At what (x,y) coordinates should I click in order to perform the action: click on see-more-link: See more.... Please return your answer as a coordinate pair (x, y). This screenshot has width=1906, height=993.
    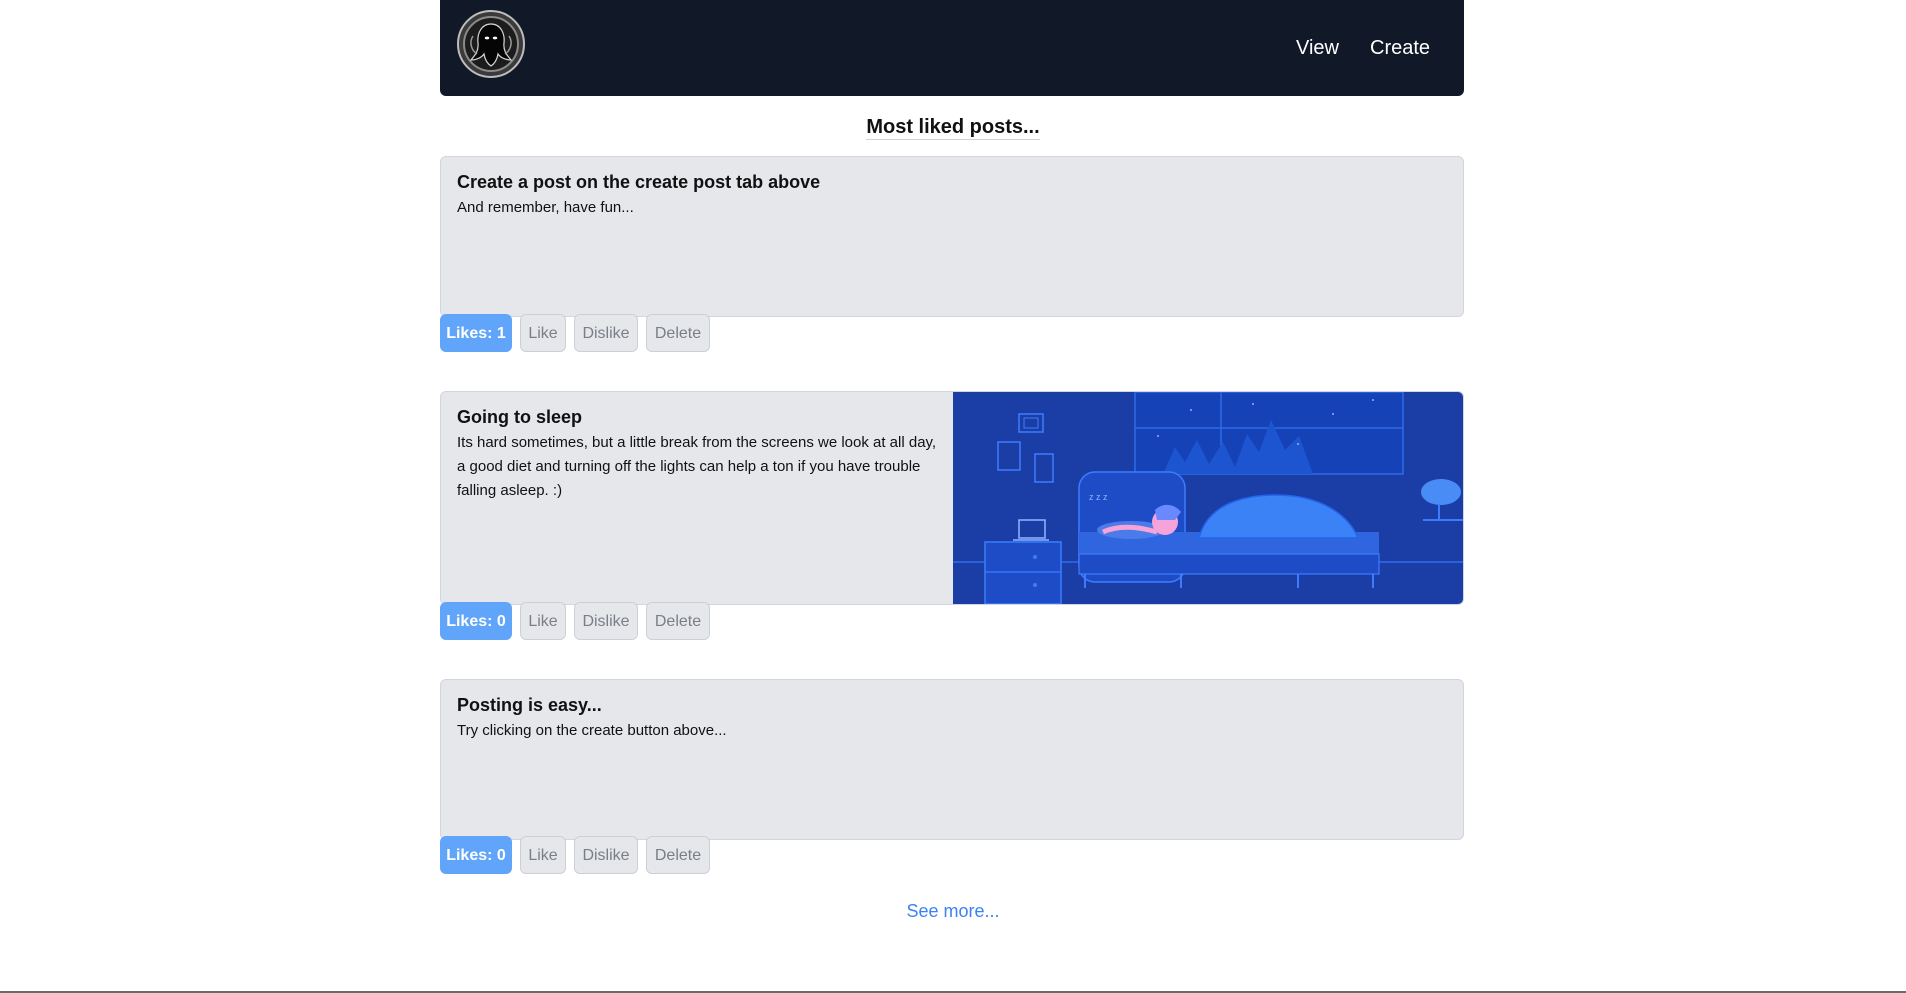
    Looking at the image, I should click on (953, 911).